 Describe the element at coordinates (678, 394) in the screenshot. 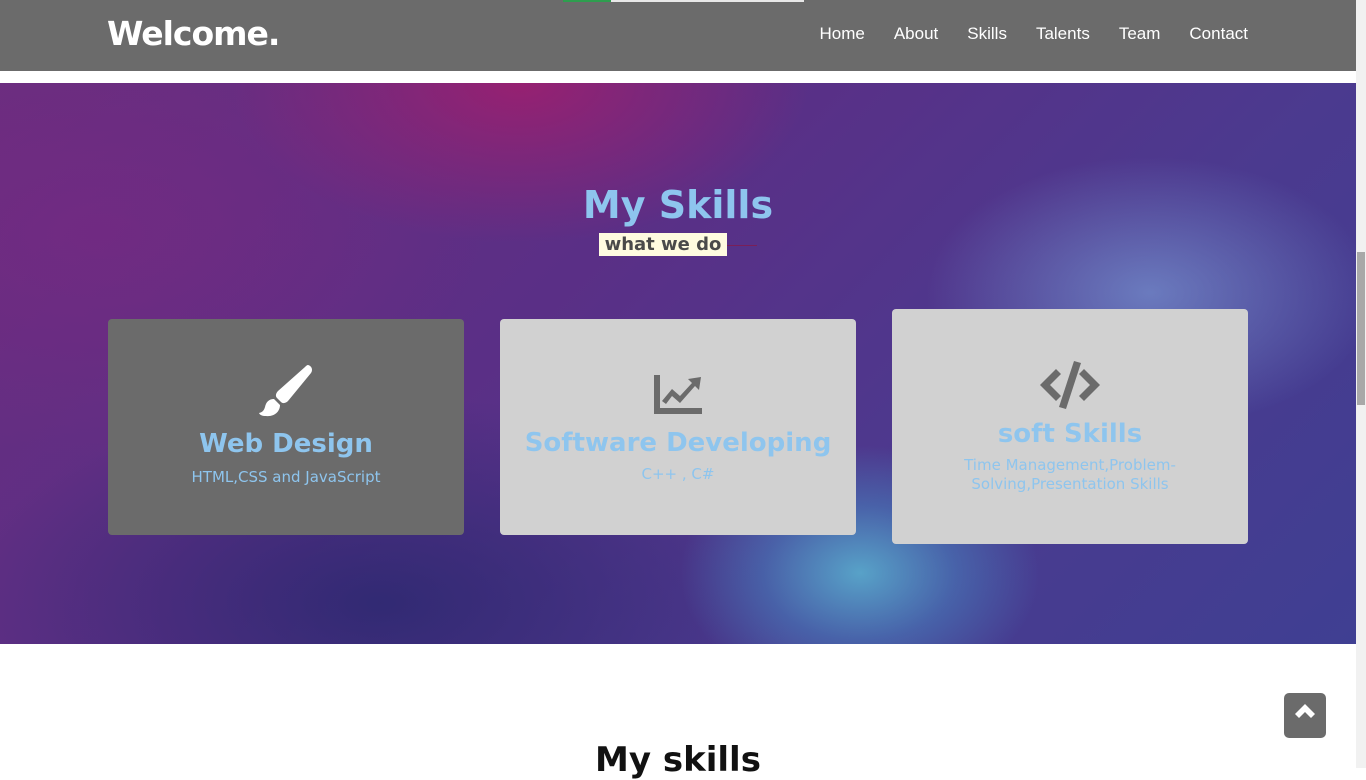

I see `chart-line-icon` at that location.